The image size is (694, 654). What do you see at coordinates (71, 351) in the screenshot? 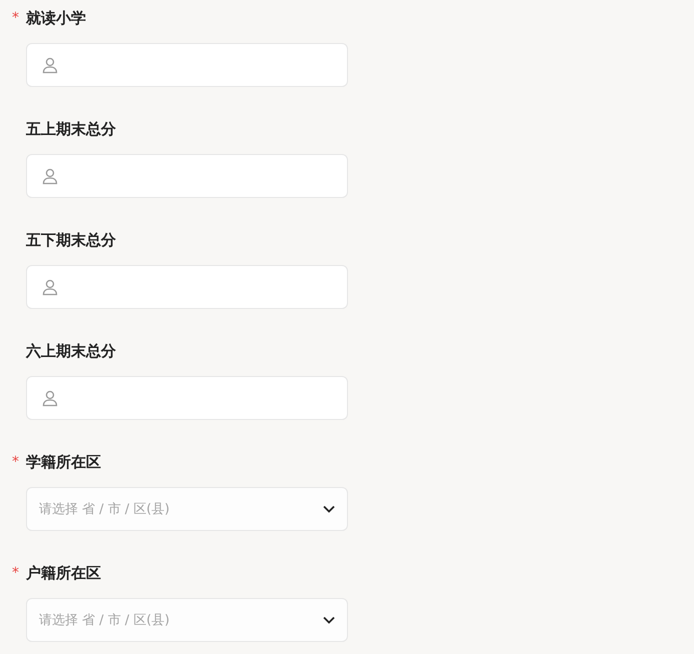
I see `field-label: 六上期末总分` at bounding box center [71, 351].